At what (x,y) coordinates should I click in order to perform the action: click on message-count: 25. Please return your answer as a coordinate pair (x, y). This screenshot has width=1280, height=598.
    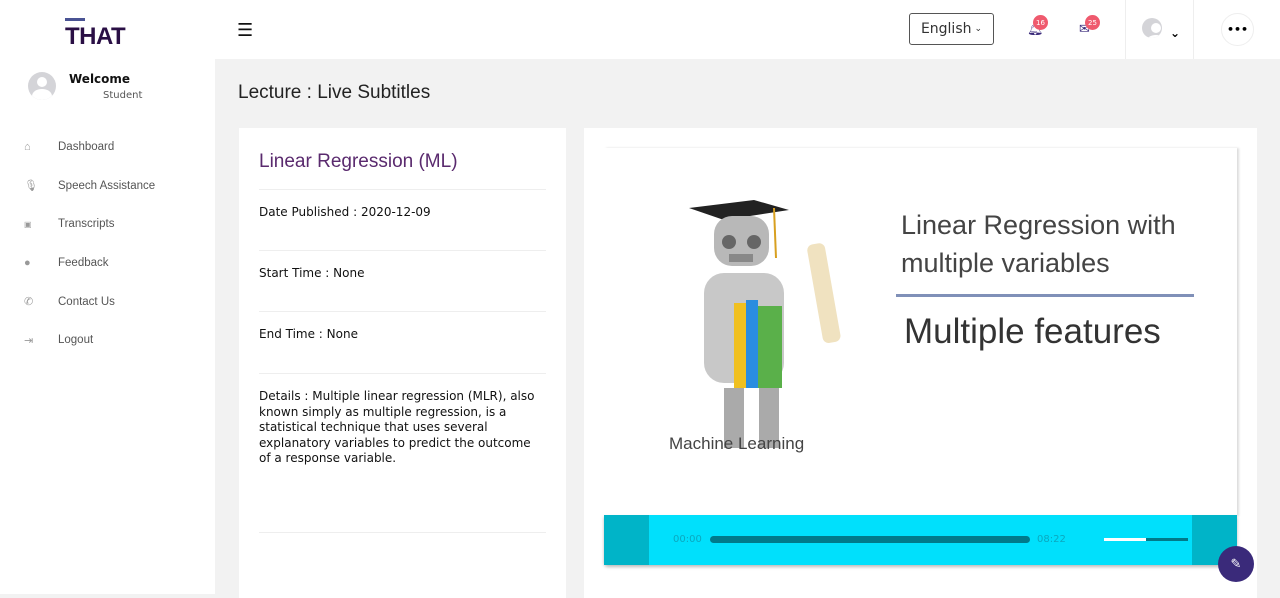
    Looking at the image, I should click on (1092, 22).